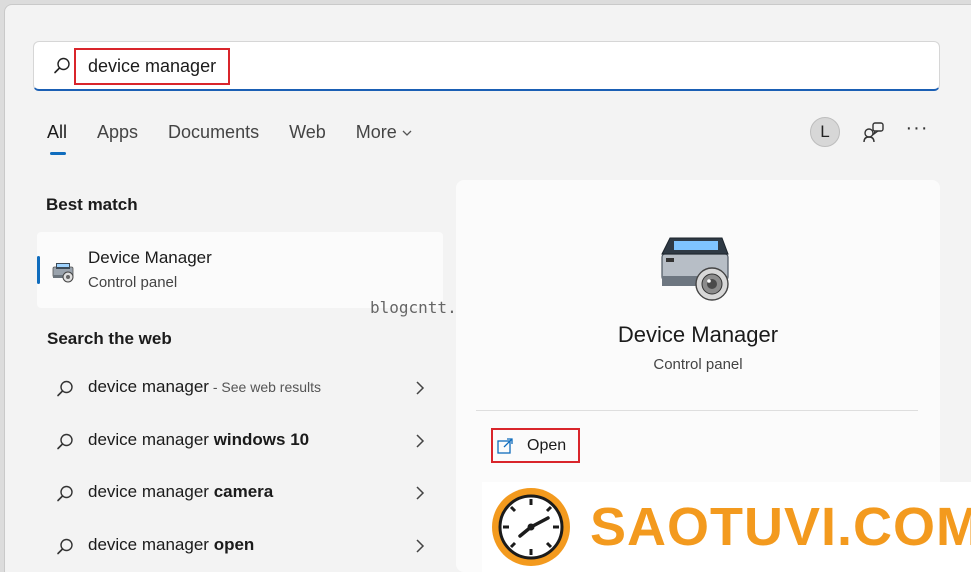 The width and height of the screenshot is (971, 572). I want to click on divider, so click(697, 410).